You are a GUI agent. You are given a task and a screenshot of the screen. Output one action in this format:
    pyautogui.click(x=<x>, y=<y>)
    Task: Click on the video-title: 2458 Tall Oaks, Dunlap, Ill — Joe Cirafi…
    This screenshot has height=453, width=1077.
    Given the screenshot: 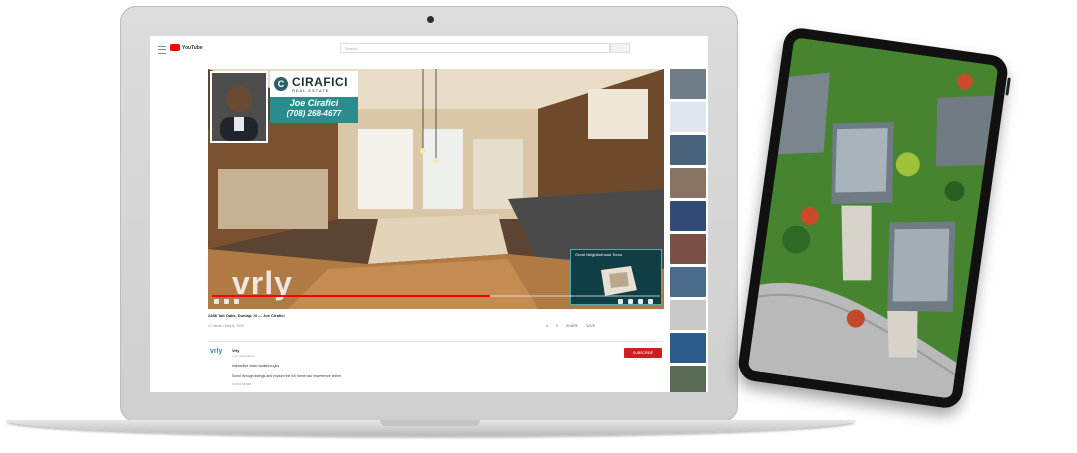 What is the action you would take?
    pyautogui.click(x=246, y=315)
    